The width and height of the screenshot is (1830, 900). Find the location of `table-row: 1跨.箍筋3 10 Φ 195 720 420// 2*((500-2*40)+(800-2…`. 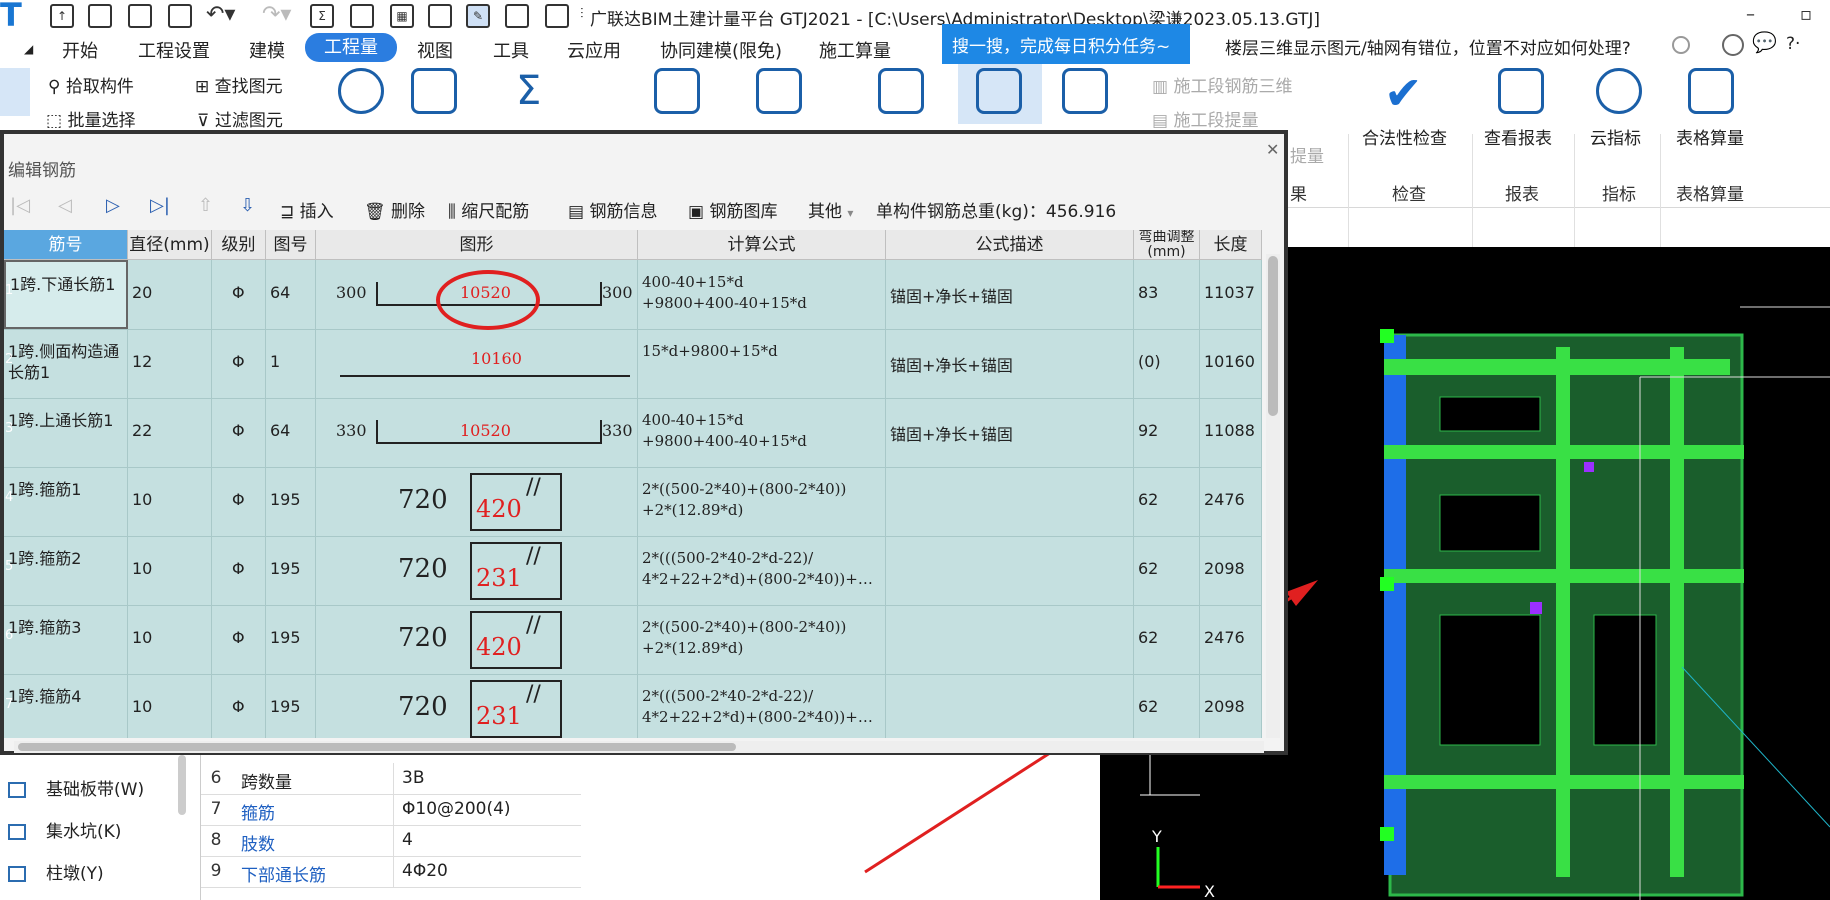

table-row: 1跨.箍筋3 10 Φ 195 720 420// 2*((500-2*40)+(800-2… is located at coordinates (633, 640).